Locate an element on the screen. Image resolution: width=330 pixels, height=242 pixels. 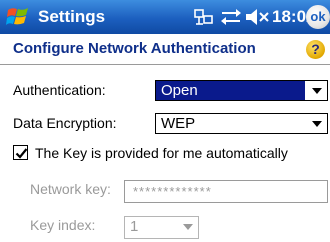
page-title: Configure Network Authentication is located at coordinates (134, 48).